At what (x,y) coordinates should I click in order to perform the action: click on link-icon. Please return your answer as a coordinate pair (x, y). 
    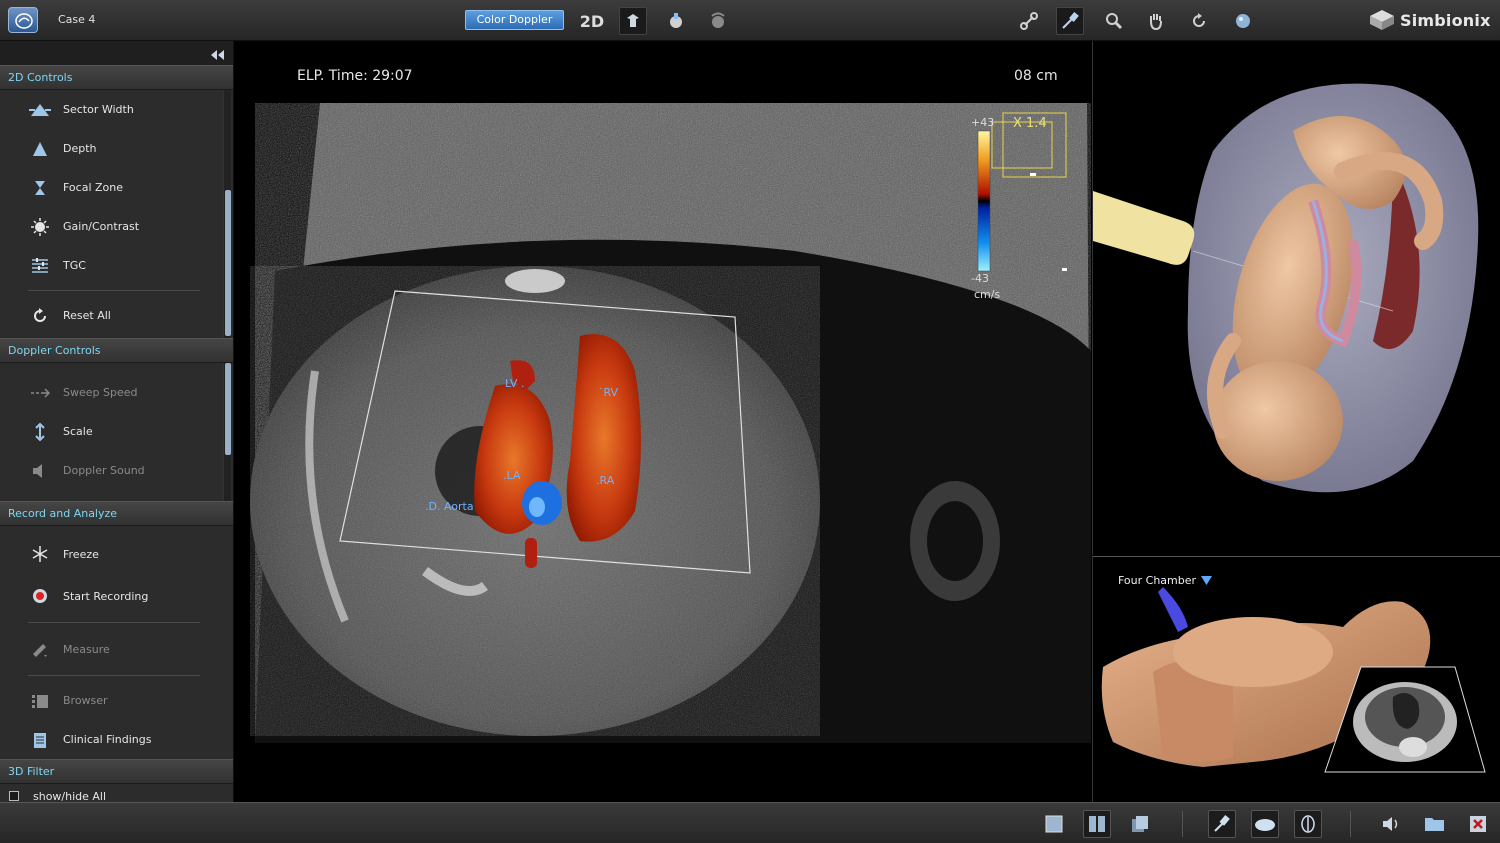
    Looking at the image, I should click on (1029, 21).